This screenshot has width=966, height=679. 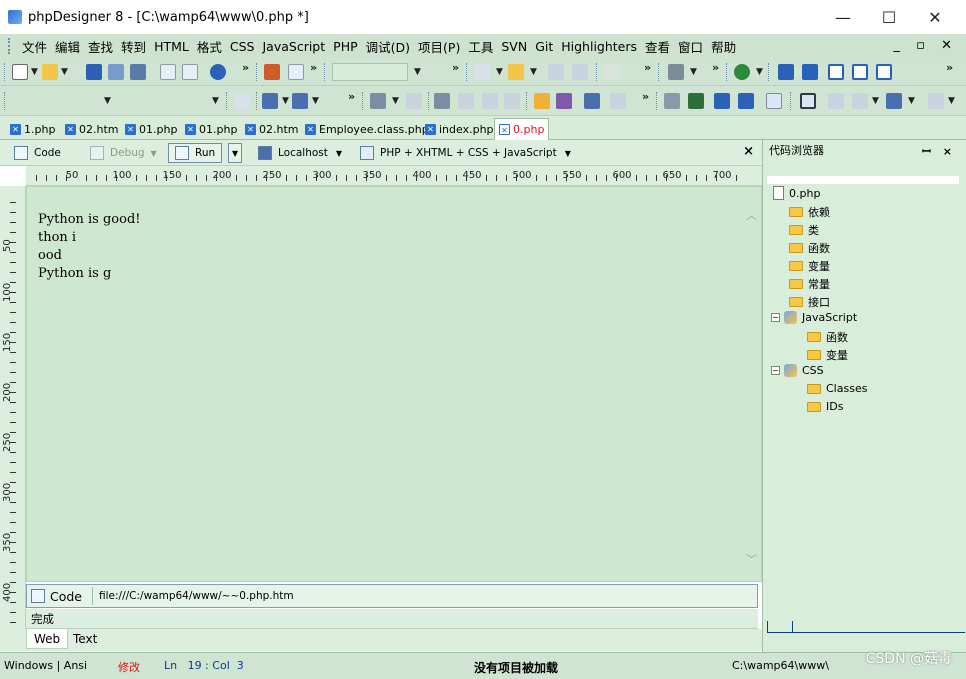 What do you see at coordinates (67, 46) in the screenshot?
I see `menu-edit: 编辑` at bounding box center [67, 46].